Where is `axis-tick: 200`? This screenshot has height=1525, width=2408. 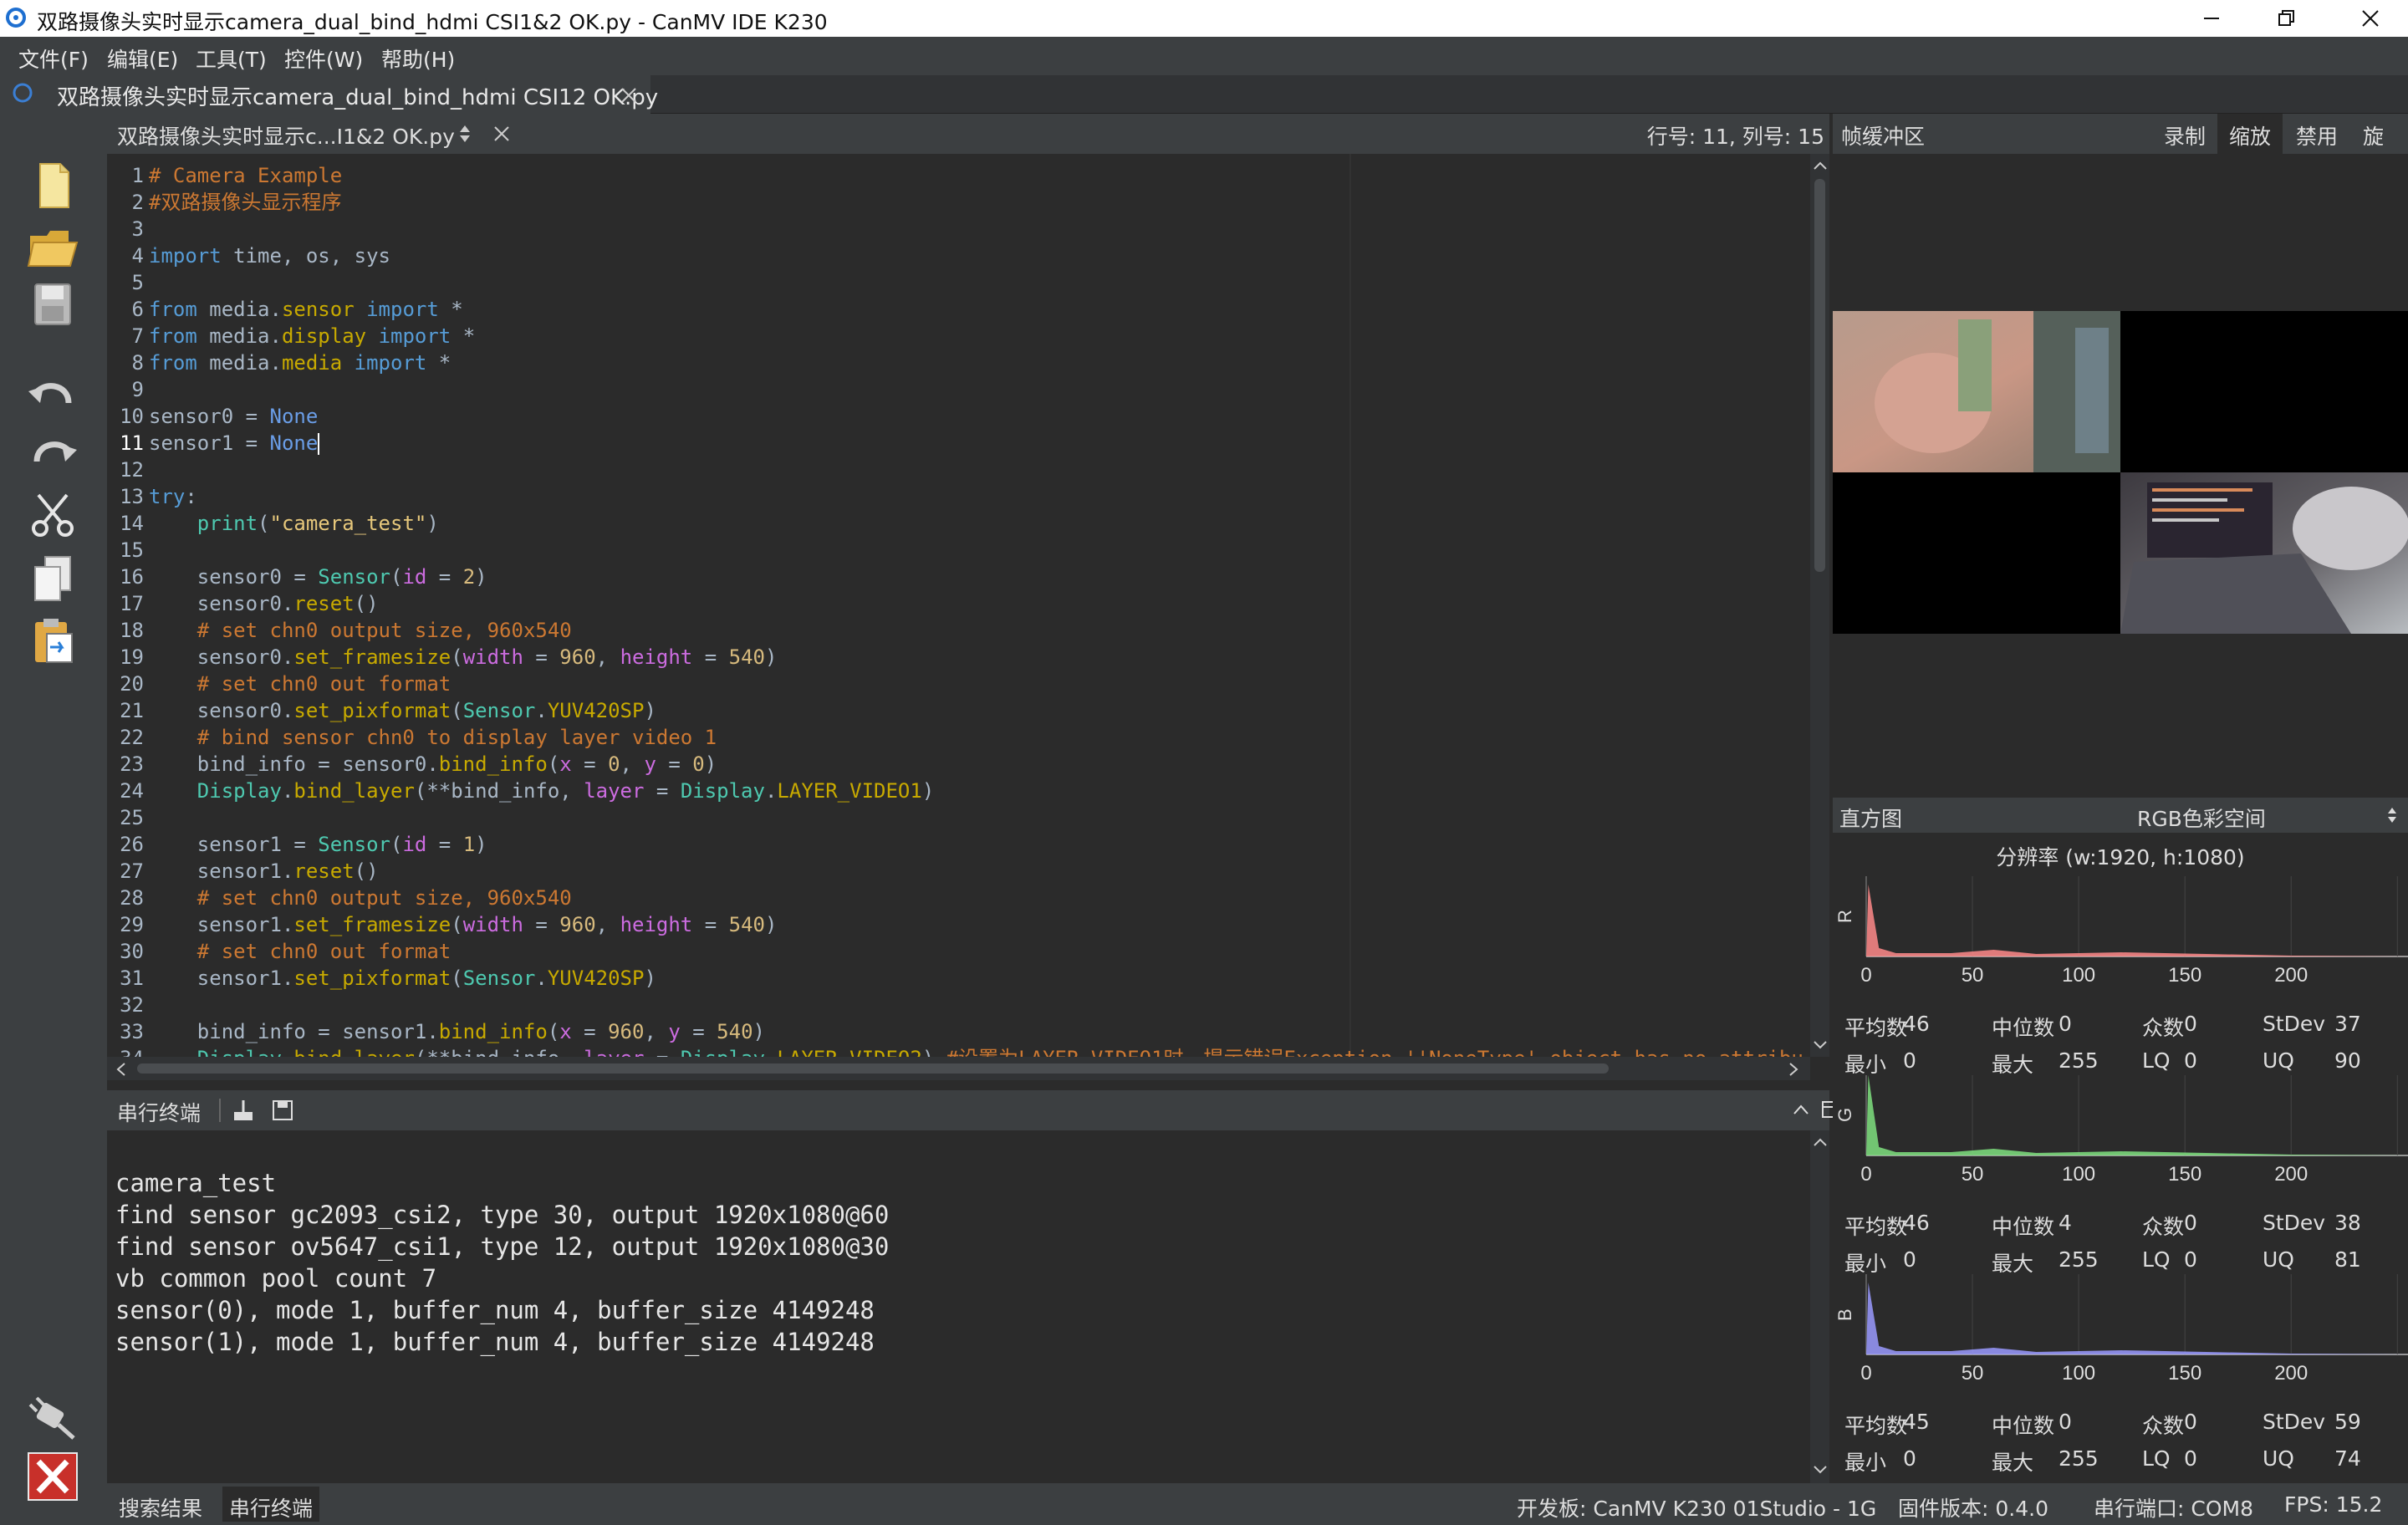 axis-tick: 200 is located at coordinates (2291, 975).